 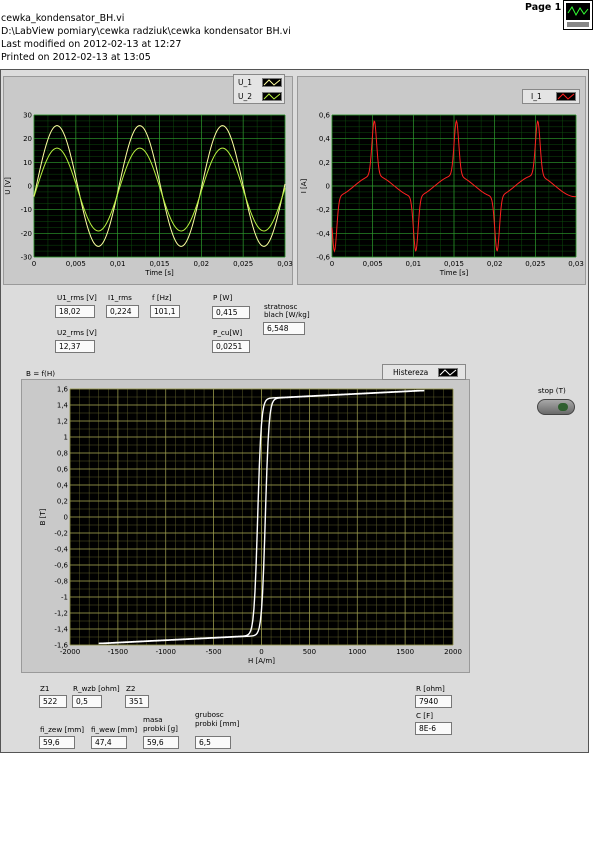 What do you see at coordinates (61, 550) in the screenshot?
I see `y-tick-label: -0,4` at bounding box center [61, 550].